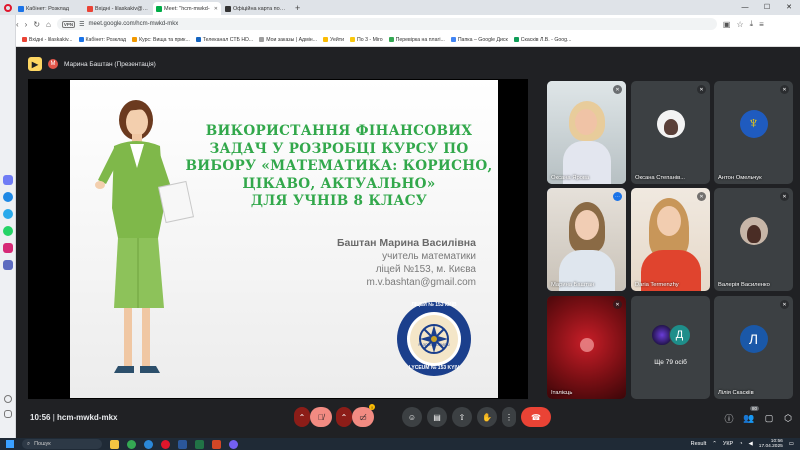 The image size is (800, 450). I want to click on maximize-button: ☐, so click(767, 7).